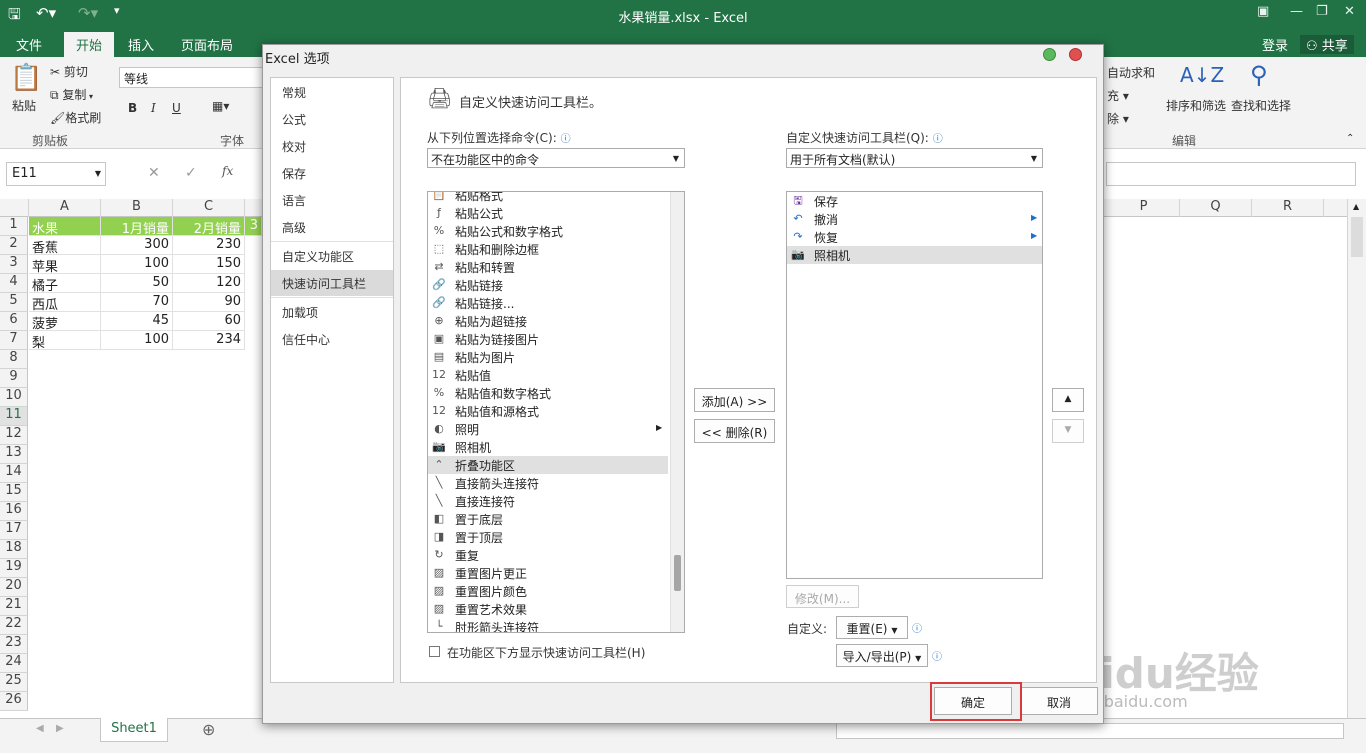 This screenshot has width=1366, height=753. What do you see at coordinates (332, 200) in the screenshot?
I see `nav-item-language: 语言` at bounding box center [332, 200].